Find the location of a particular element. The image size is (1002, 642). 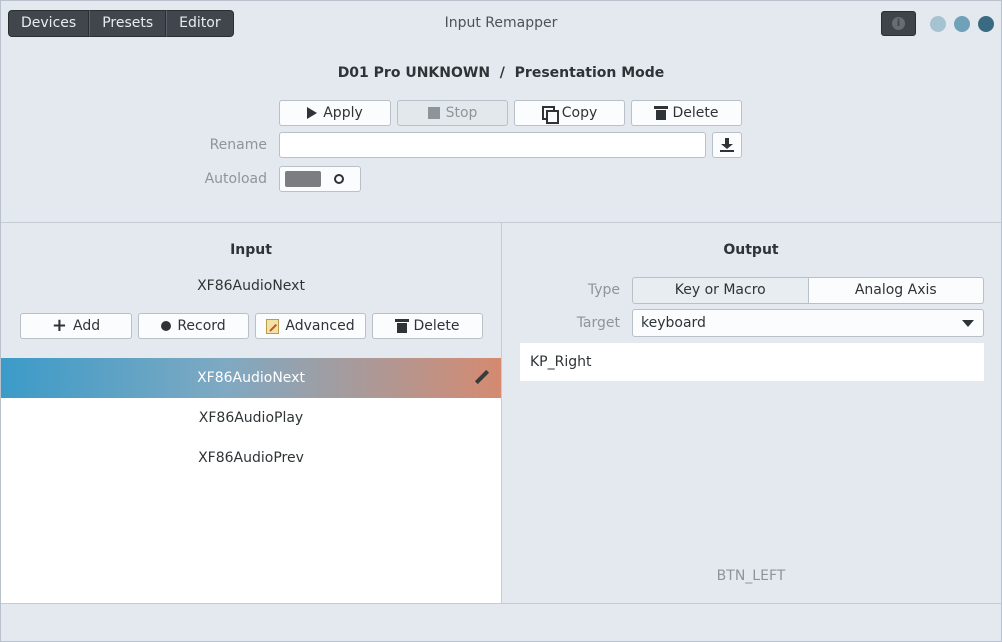

device-name: D01 Pro UNKNOWN is located at coordinates (414, 73).